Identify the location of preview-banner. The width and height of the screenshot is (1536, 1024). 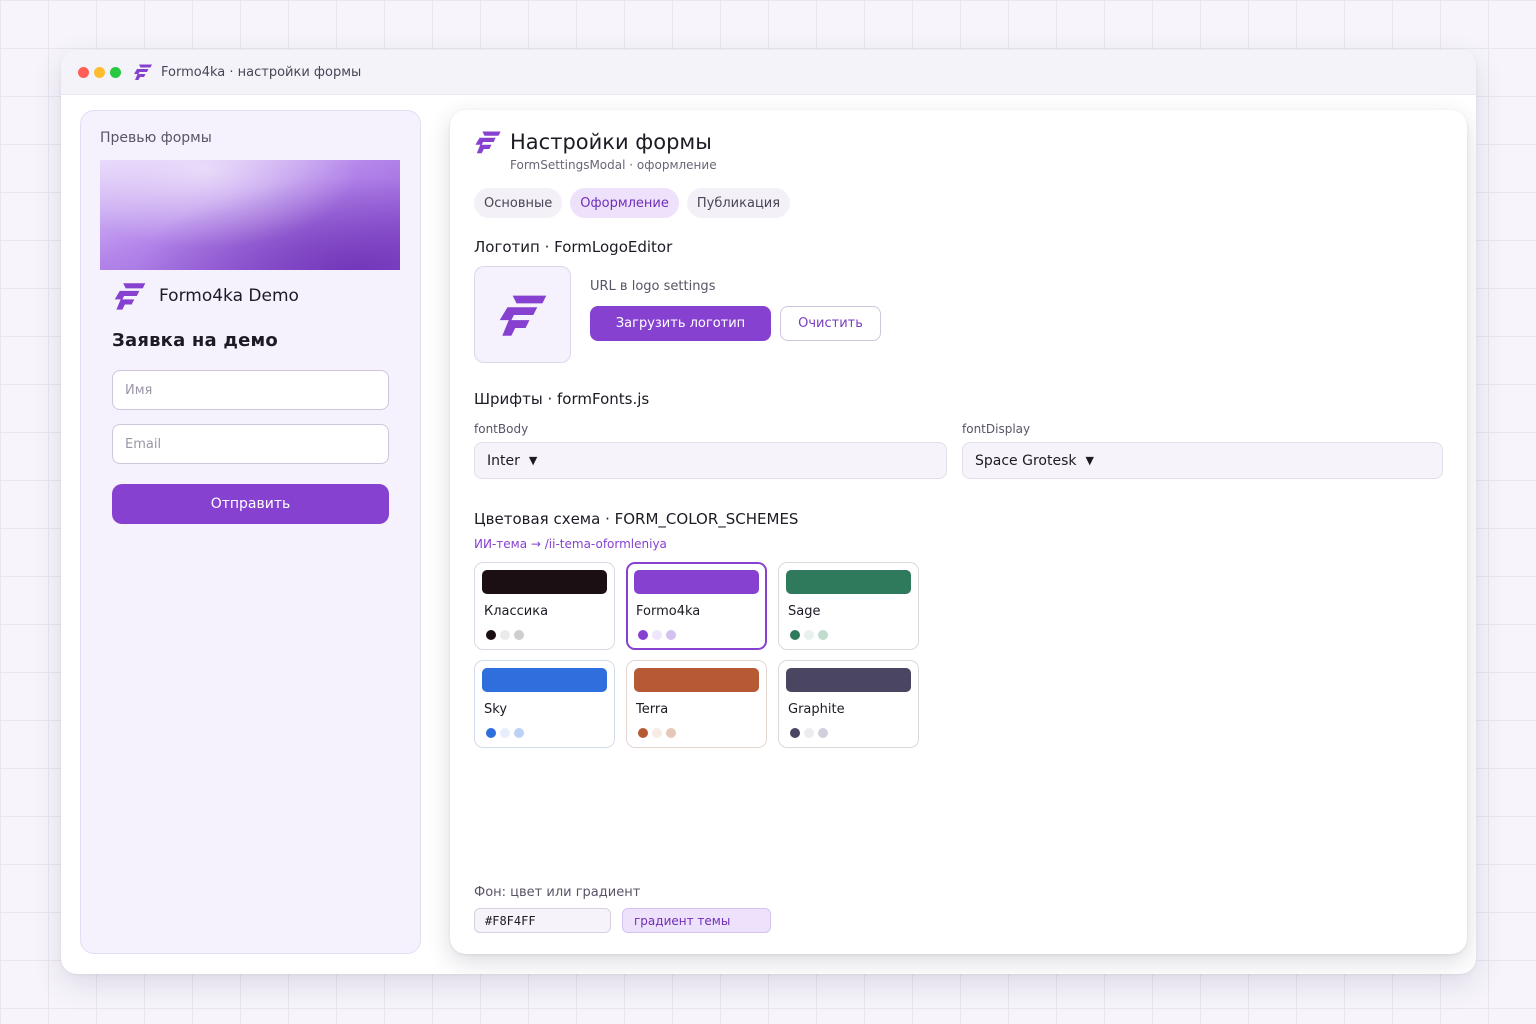
(250, 215).